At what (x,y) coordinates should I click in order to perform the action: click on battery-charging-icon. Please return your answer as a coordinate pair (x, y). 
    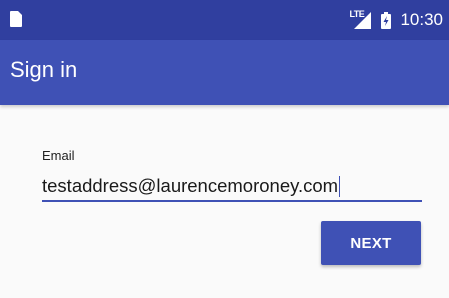
    Looking at the image, I should click on (386, 20).